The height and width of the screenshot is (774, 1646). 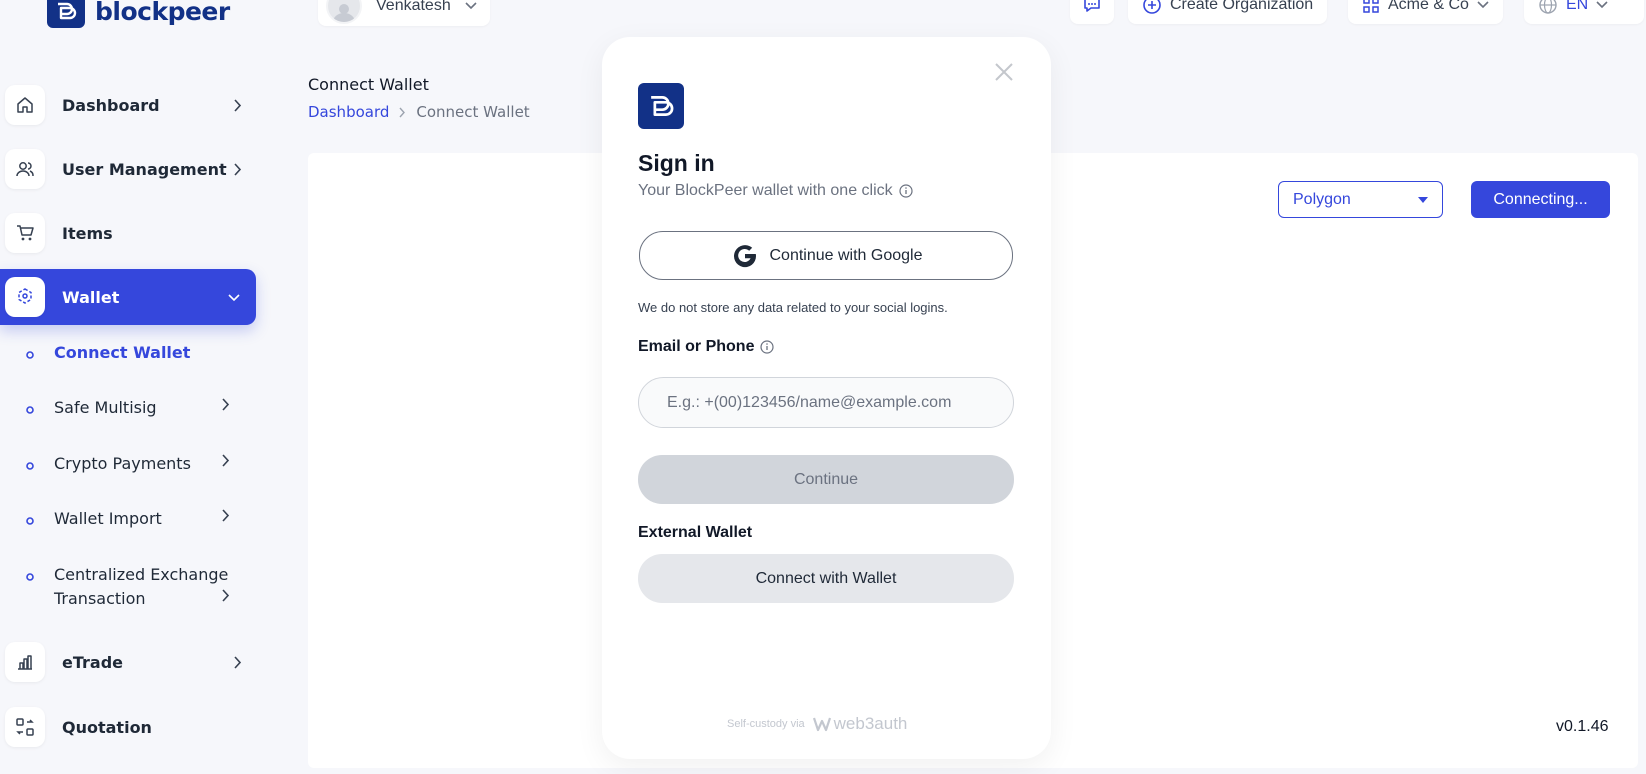 What do you see at coordinates (105, 407) in the screenshot?
I see `sidebar-subitem-label: Safe Multisig` at bounding box center [105, 407].